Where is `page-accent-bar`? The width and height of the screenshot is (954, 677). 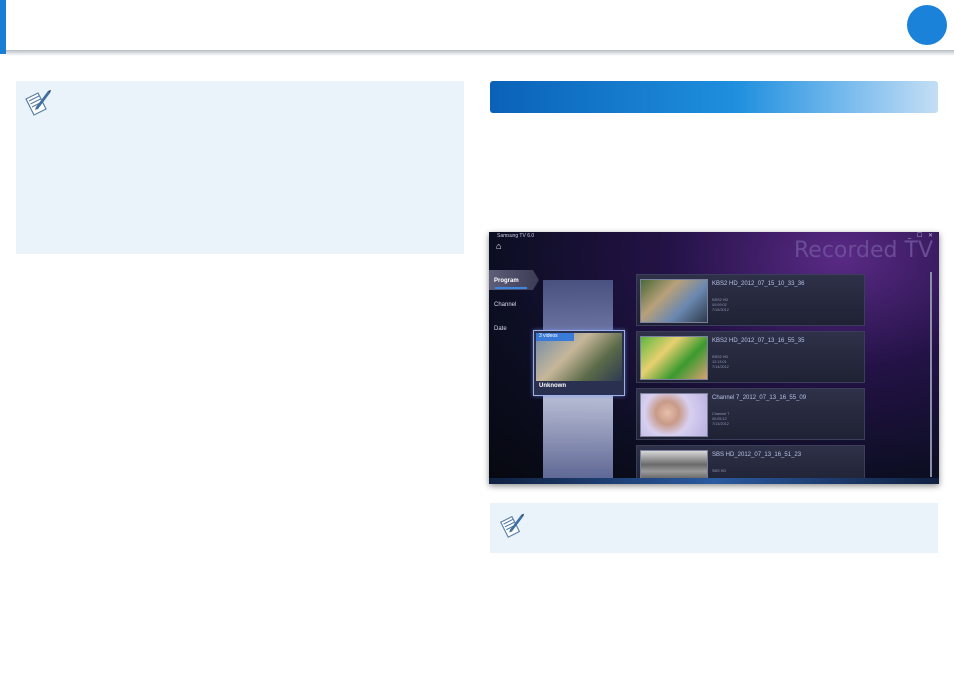
page-accent-bar is located at coordinates (3, 27).